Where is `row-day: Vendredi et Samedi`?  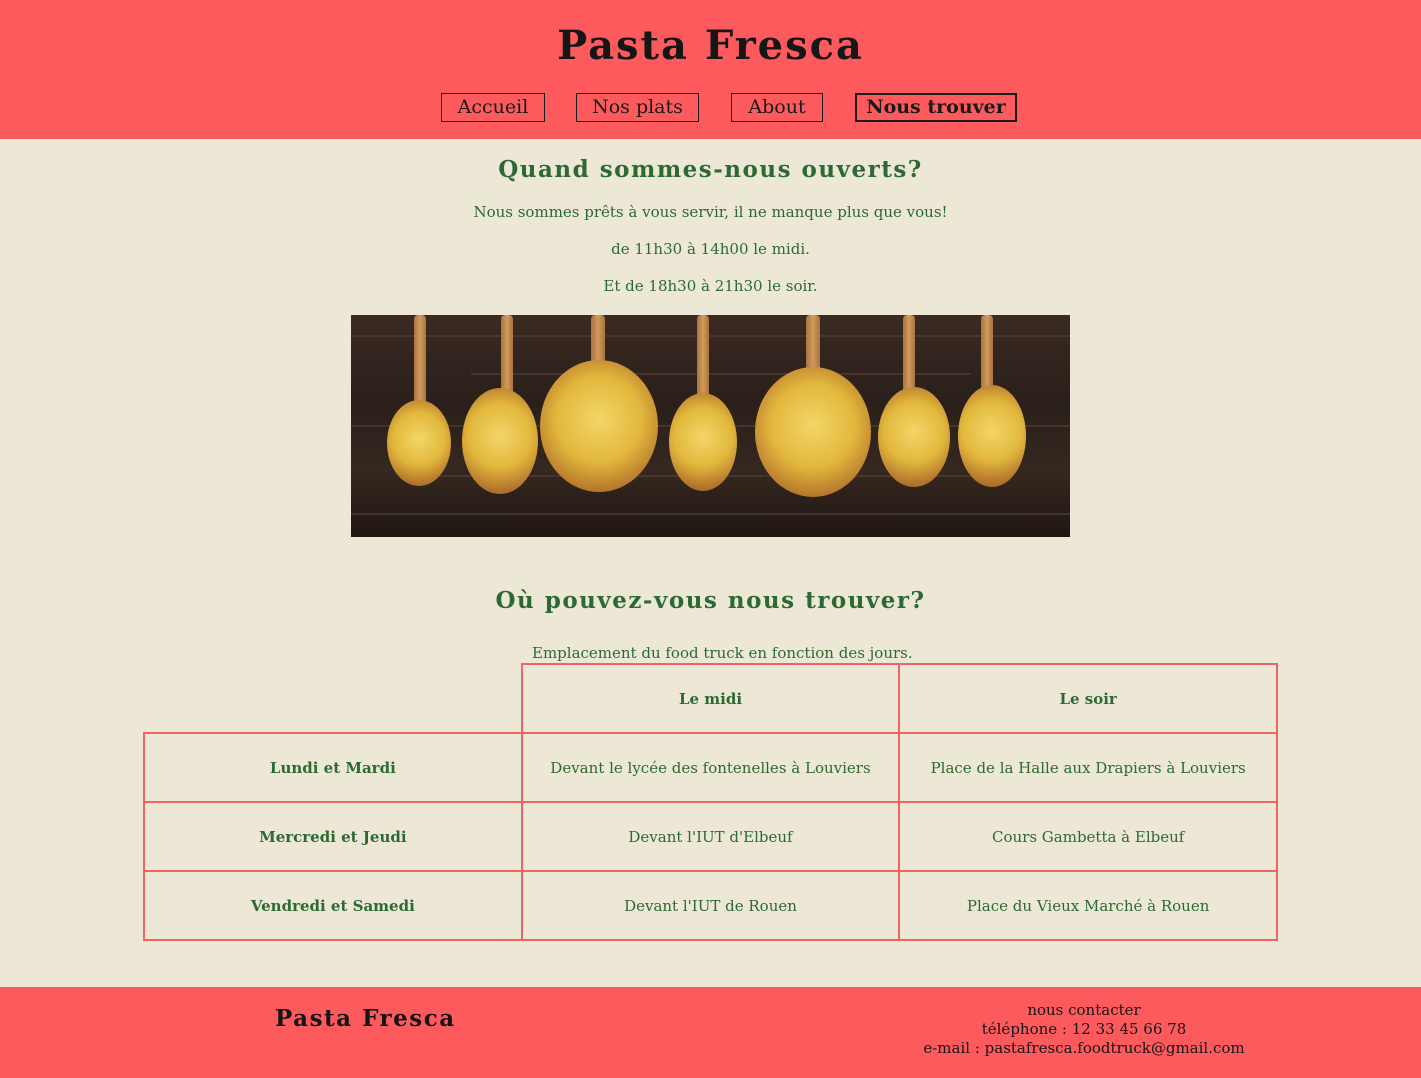
row-day: Vendredi et Samedi is located at coordinates (333, 905).